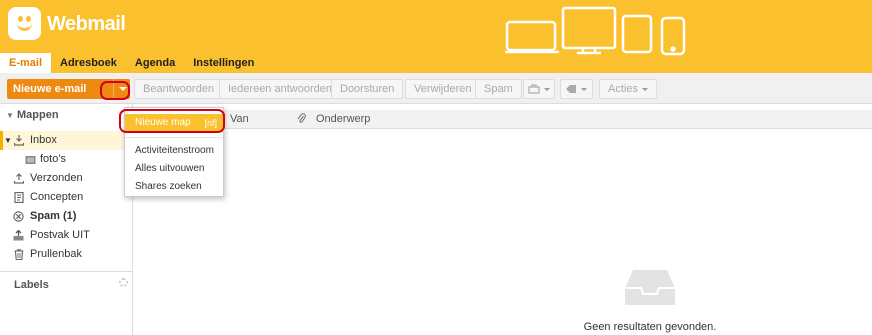  I want to click on reply-all-button: Iedereen antwoorden, so click(280, 89).